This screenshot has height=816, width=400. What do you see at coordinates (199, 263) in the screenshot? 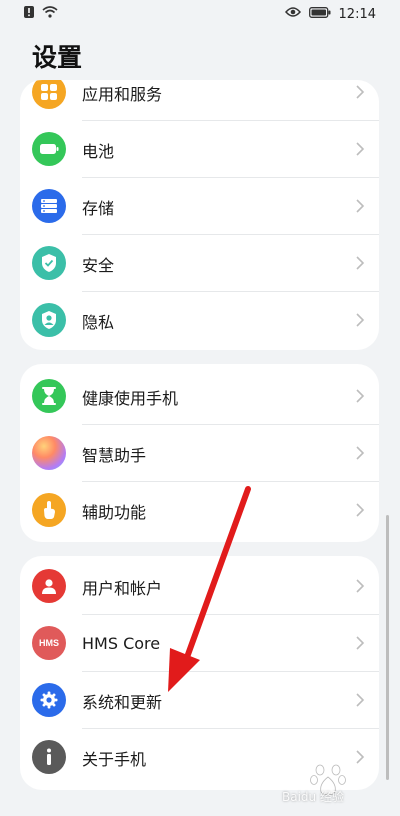
I see `settings-item-security: 安全` at bounding box center [199, 263].